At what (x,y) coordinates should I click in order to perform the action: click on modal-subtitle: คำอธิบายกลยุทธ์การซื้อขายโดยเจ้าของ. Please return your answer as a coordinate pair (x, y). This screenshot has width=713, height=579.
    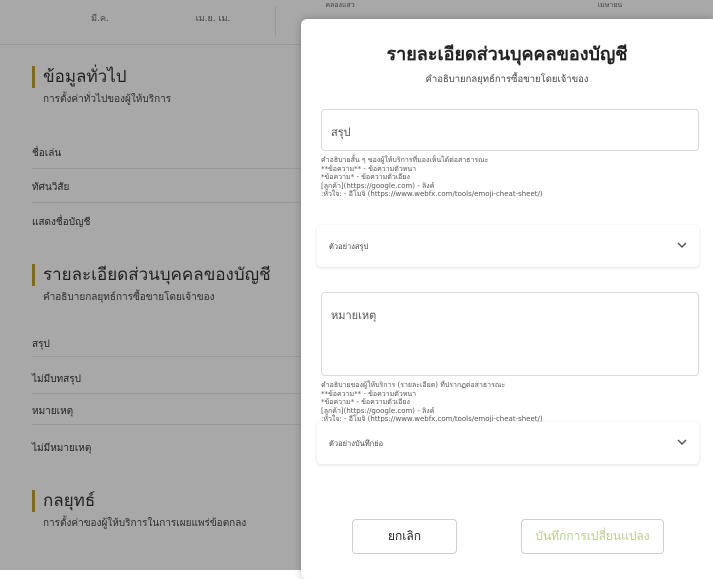
    Looking at the image, I should click on (507, 79).